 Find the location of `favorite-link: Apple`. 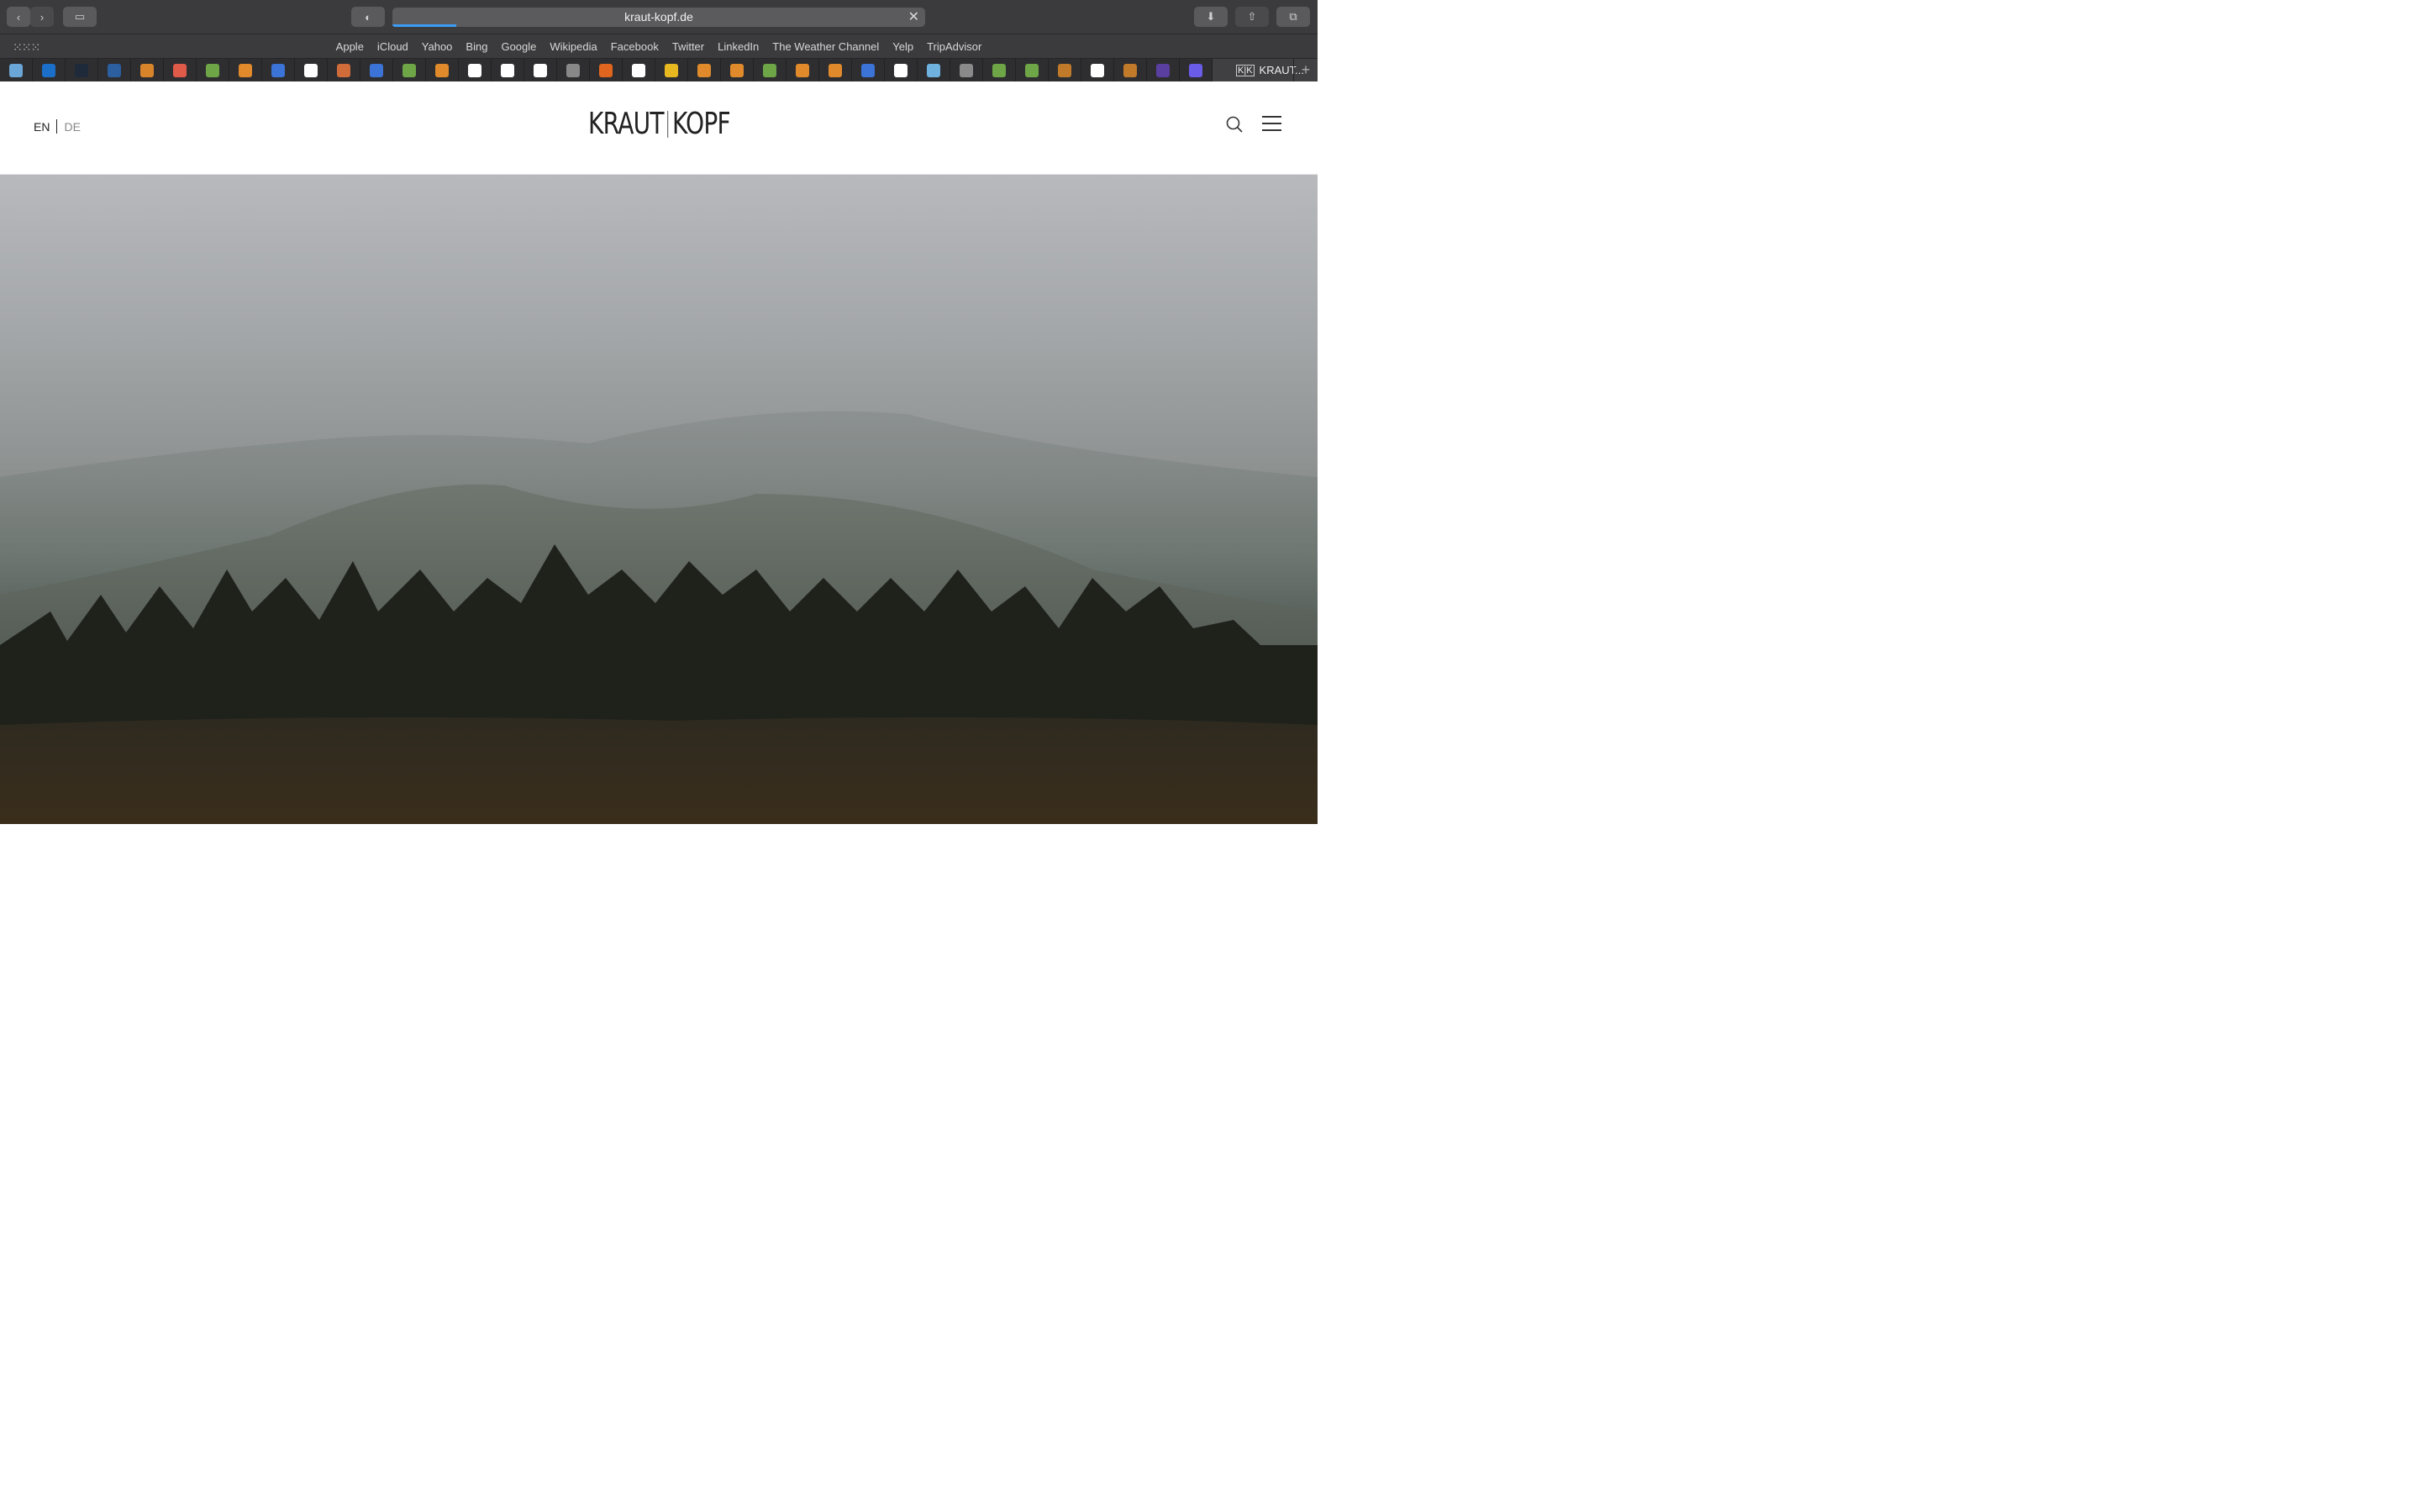

favorite-link: Apple is located at coordinates (350, 46).